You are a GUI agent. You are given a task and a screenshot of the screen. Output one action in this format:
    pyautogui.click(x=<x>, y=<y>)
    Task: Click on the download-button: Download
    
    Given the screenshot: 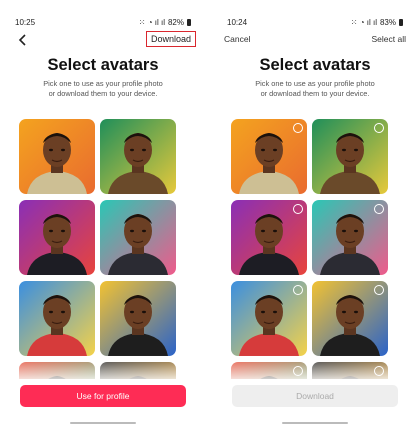 What is the action you would take?
    pyautogui.click(x=170, y=39)
    